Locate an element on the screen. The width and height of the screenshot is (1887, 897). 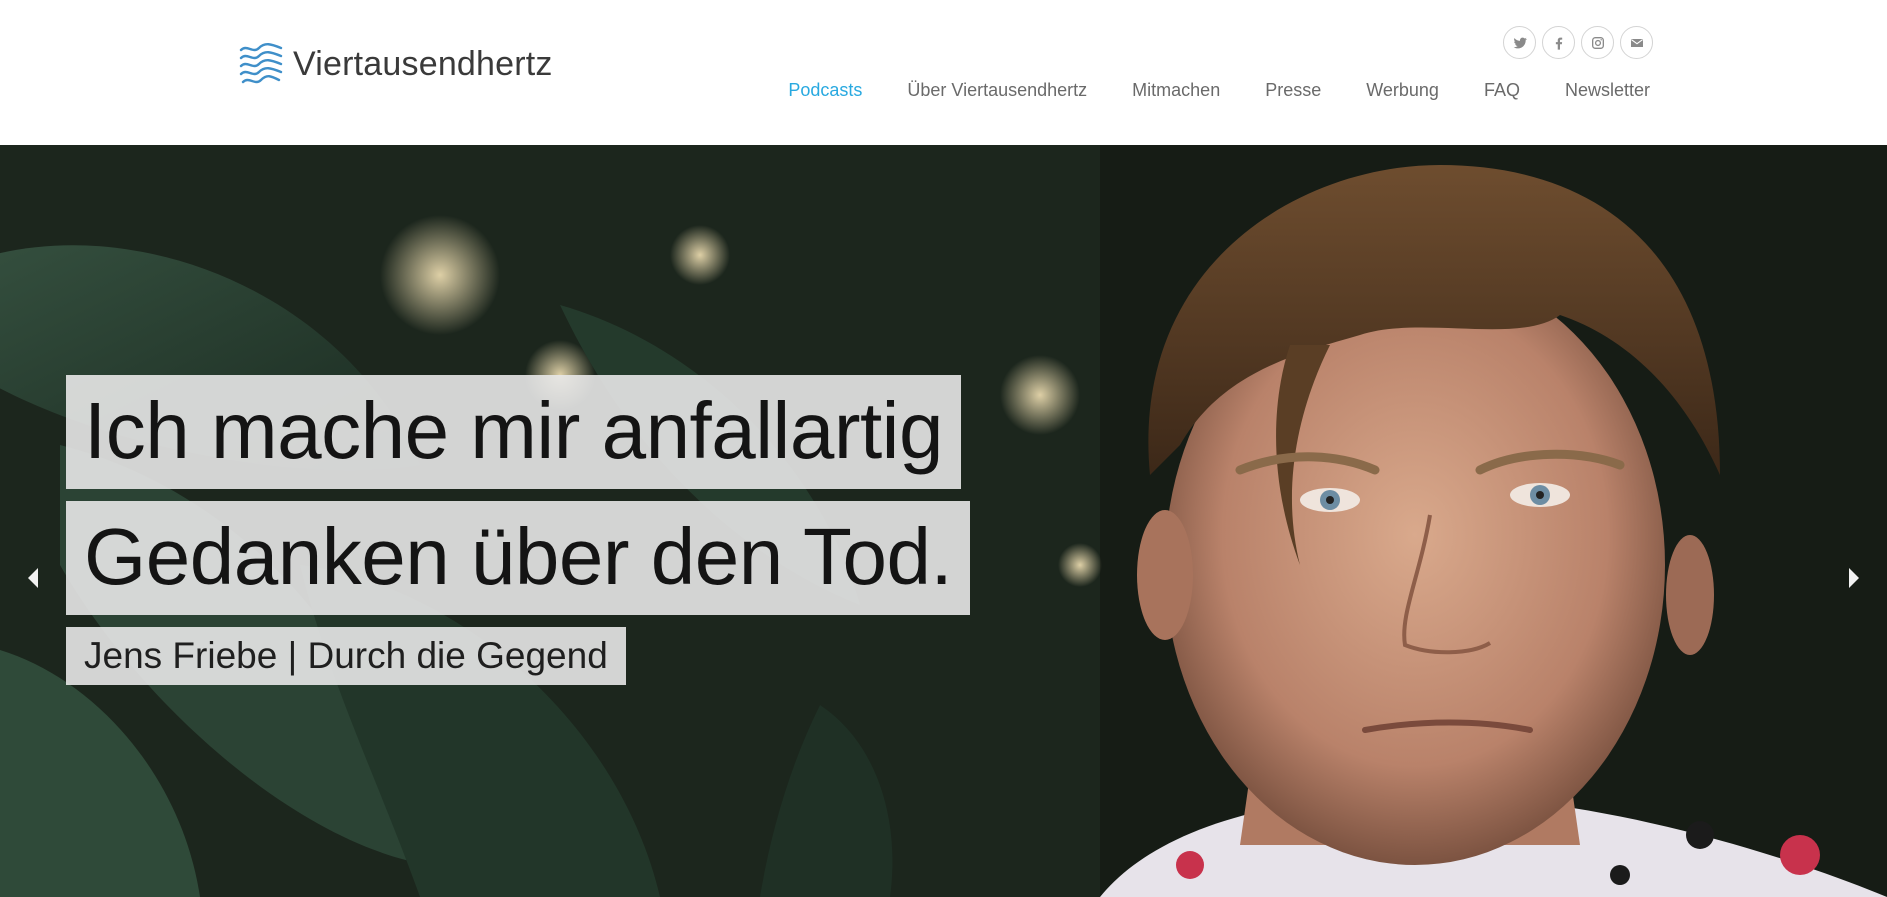
twitter-icon is located at coordinates (1520, 42).